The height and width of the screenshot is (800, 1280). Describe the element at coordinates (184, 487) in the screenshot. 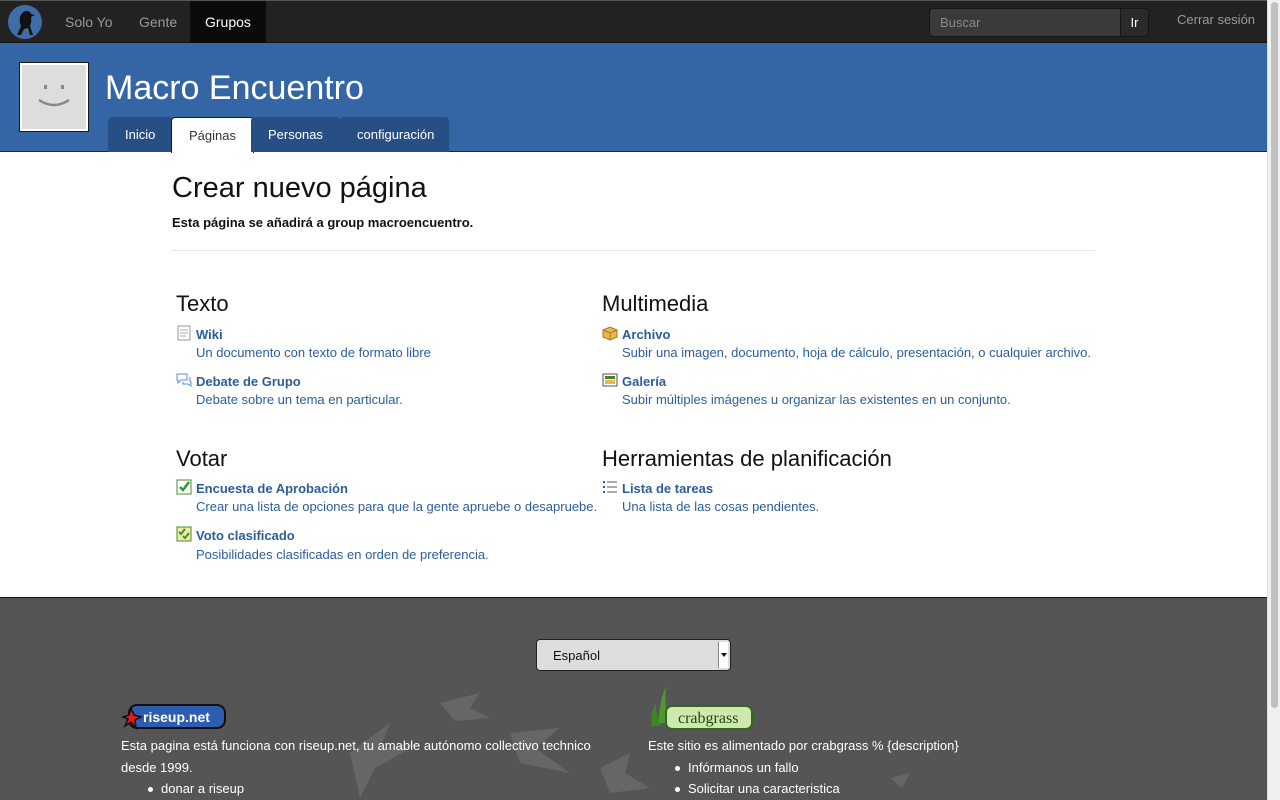

I see `checkbox-icon` at that location.